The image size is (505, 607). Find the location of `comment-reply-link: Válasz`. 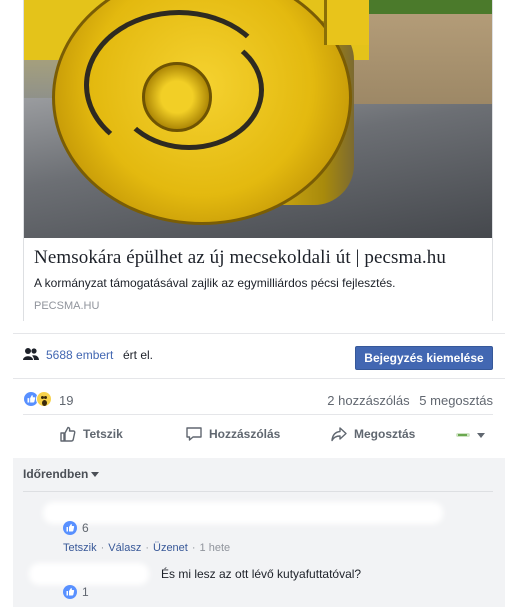

comment-reply-link: Válasz is located at coordinates (124, 548).